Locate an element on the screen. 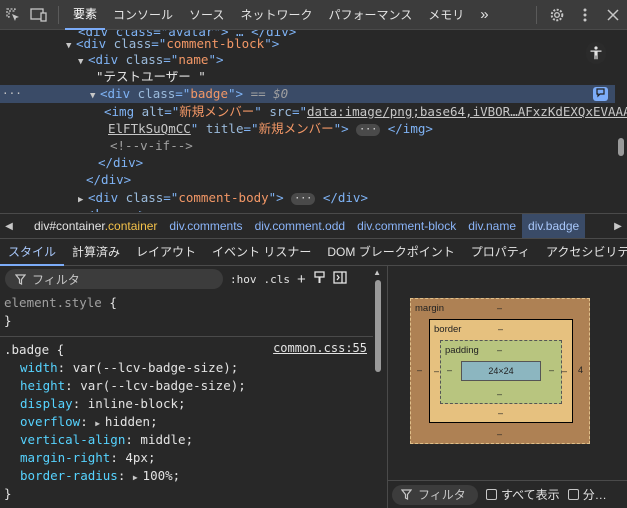 The image size is (627, 508). style-property-row: display: inline-block; is located at coordinates (186, 404).